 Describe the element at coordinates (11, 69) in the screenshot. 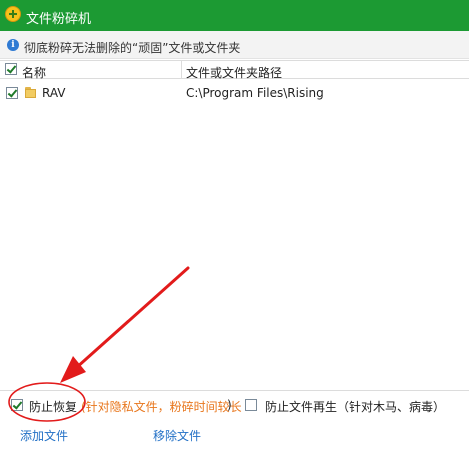

I see `select-all-checkbox` at that location.